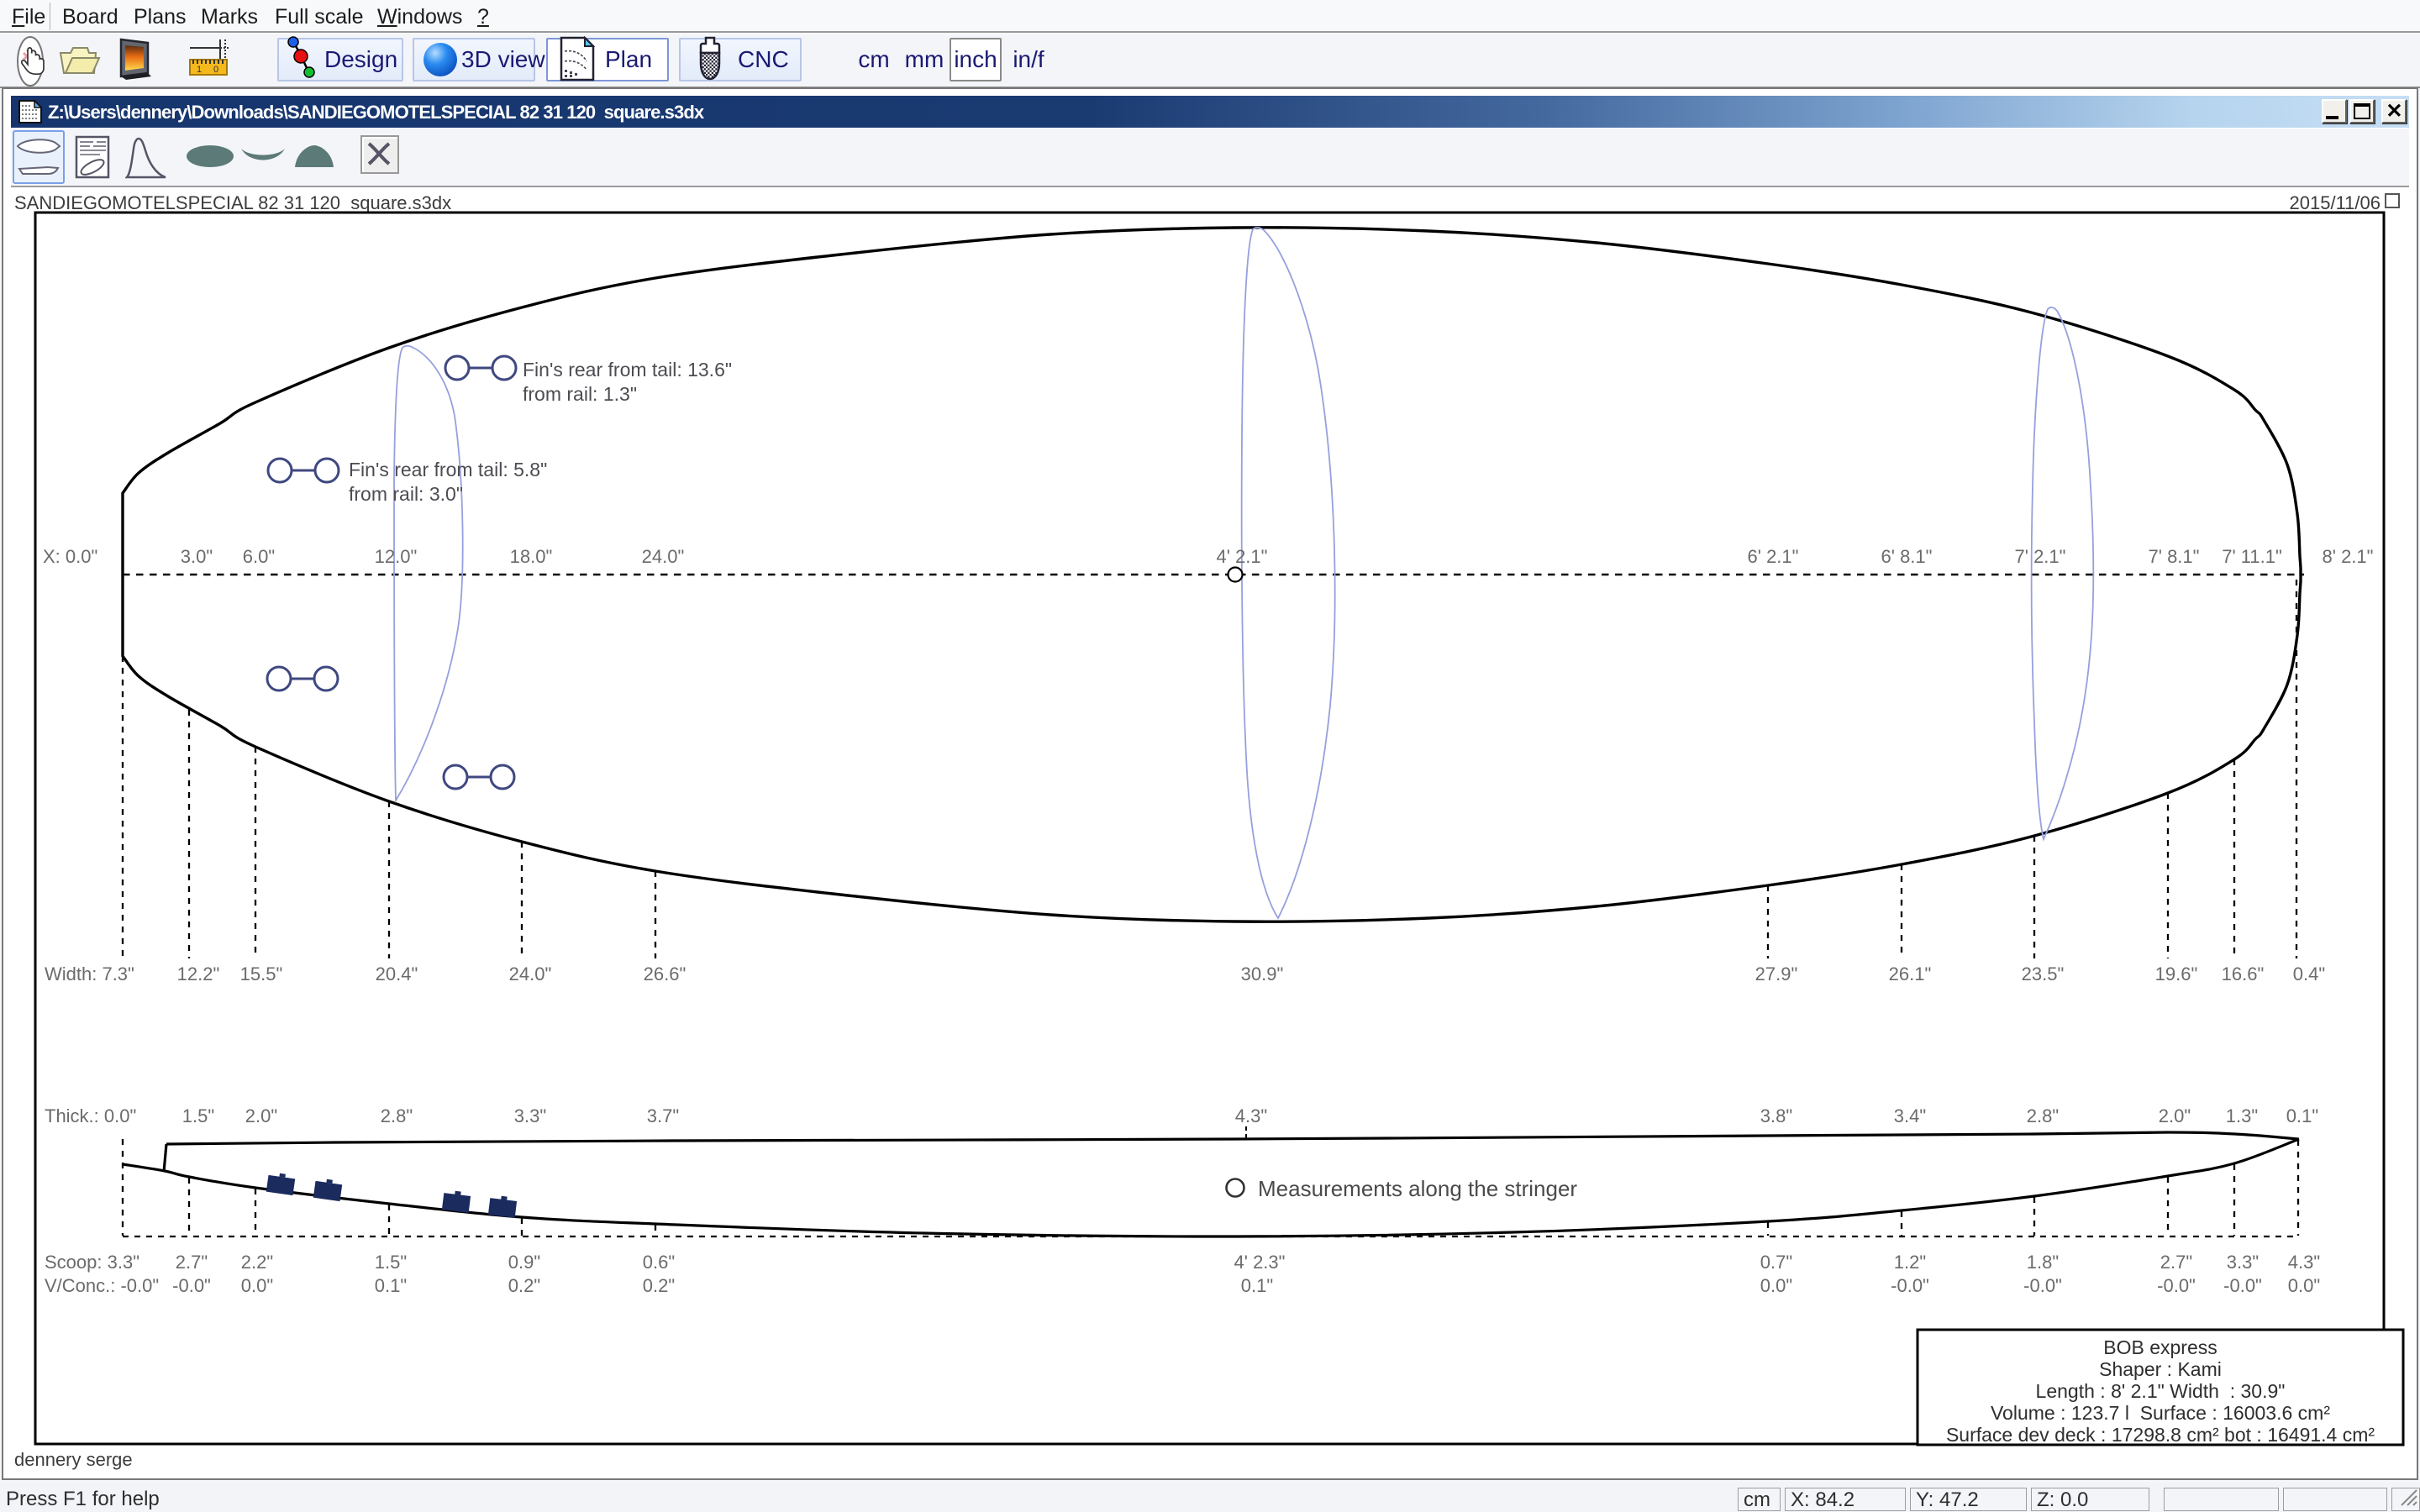 The width and height of the screenshot is (2420, 1512). What do you see at coordinates (2242, 1115) in the screenshot?
I see `svg-text: 1.3"` at bounding box center [2242, 1115].